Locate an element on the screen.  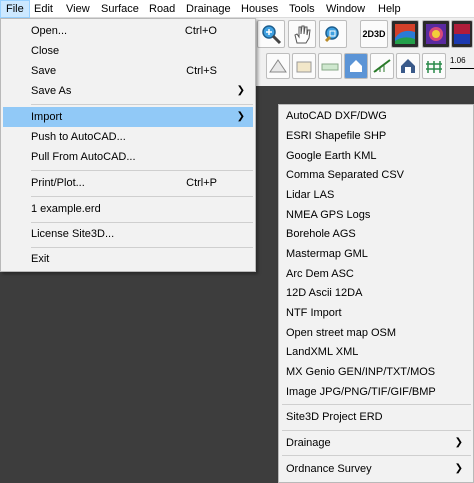
menu-drainage: Drainage is located at coordinates (208, 9).